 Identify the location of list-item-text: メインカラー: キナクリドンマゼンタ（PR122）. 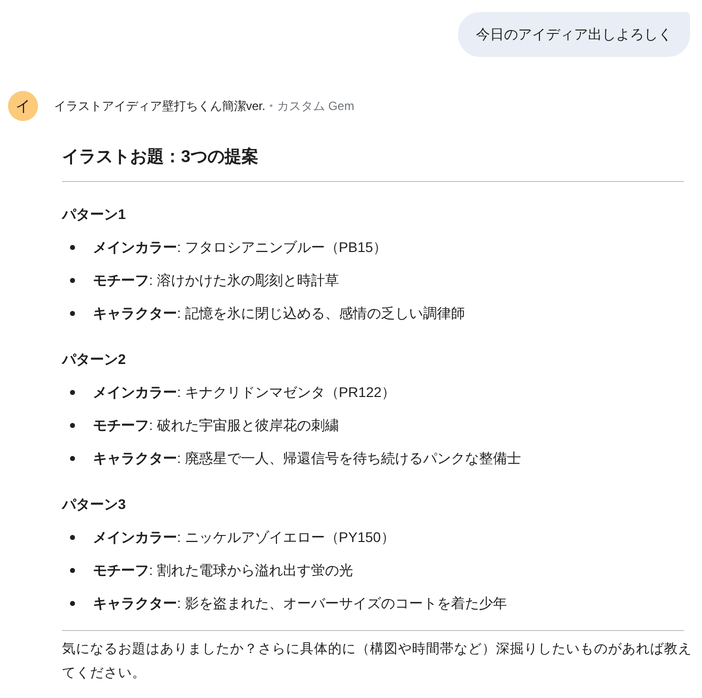
(244, 392).